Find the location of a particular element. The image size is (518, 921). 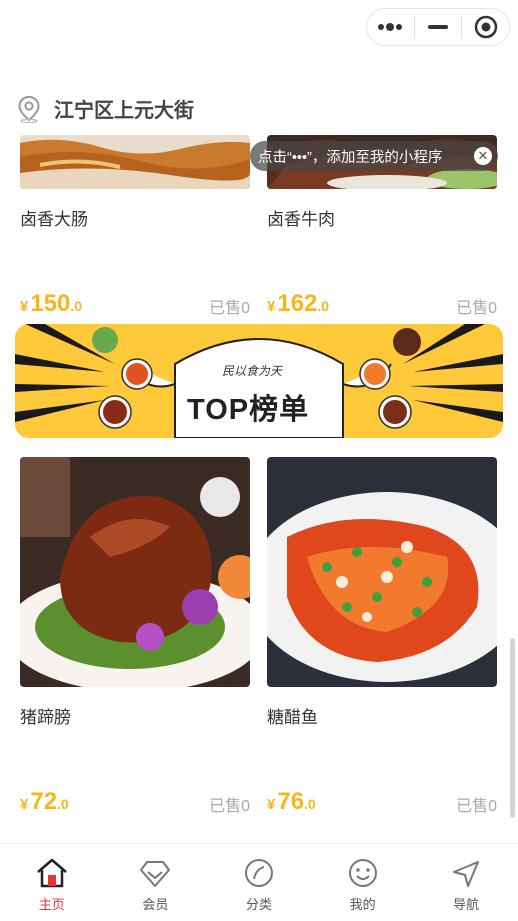

compass-icon is located at coordinates (258, 873).